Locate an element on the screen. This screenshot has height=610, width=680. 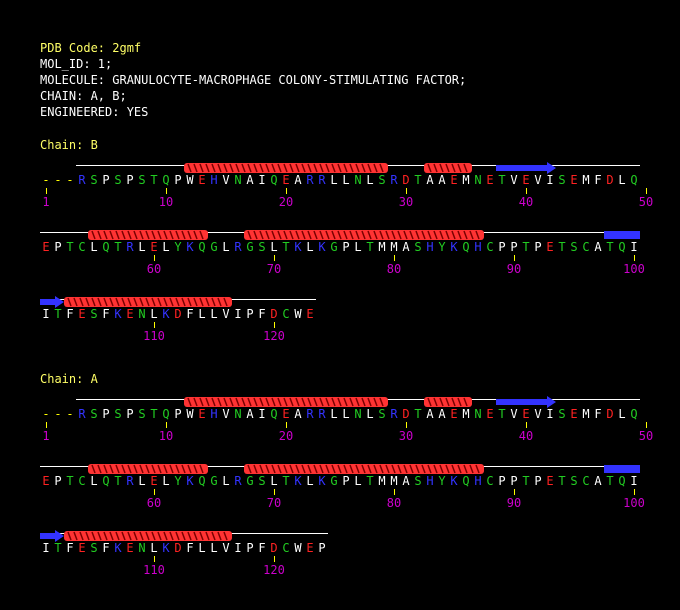
gap-residue: - is located at coordinates (70, 180).